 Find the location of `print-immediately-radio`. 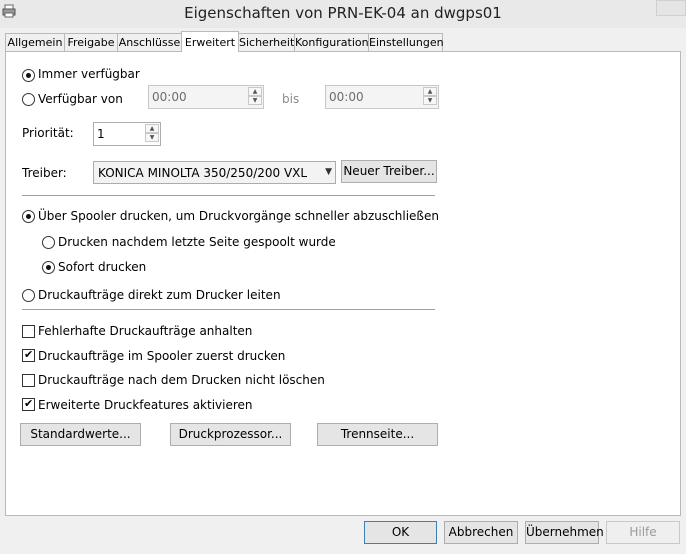

print-immediately-radio is located at coordinates (48, 267).